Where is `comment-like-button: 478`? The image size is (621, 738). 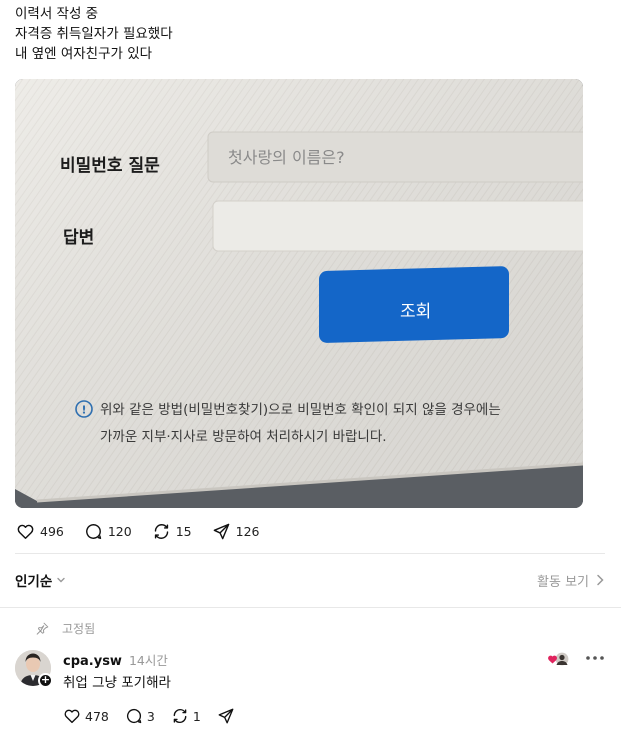
comment-like-button: 478 is located at coordinates (86, 716).